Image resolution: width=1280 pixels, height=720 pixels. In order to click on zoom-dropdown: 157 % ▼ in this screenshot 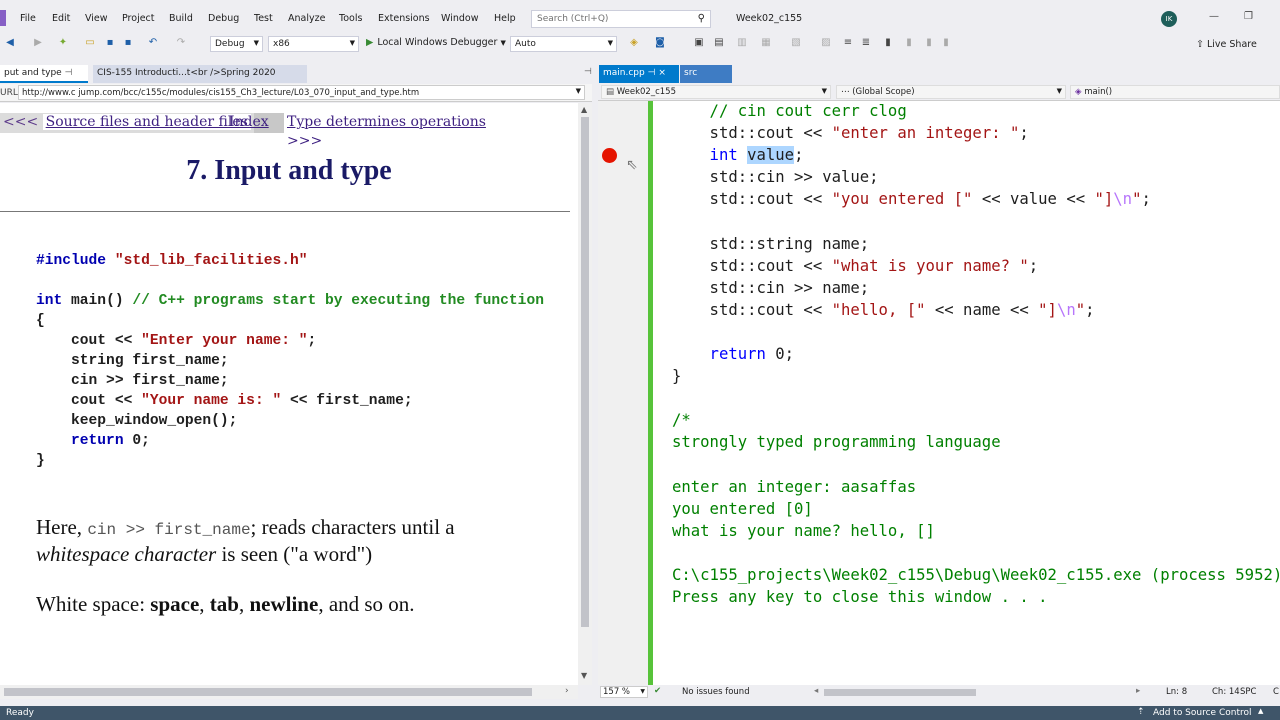, I will do `click(624, 692)`.